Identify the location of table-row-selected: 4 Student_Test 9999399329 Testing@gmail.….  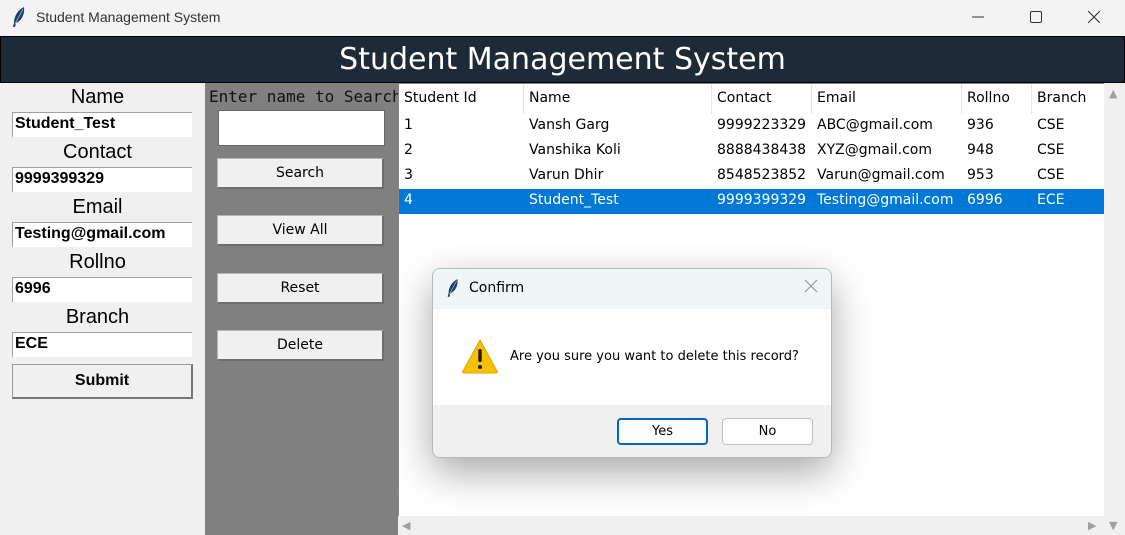
(751, 201).